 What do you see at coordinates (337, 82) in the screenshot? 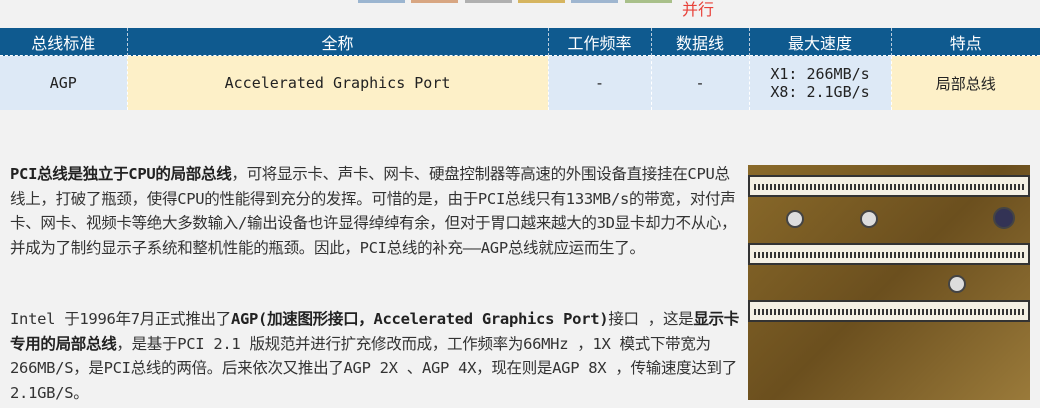
I see `cell-full-name: Accelerated Graphics Port` at bounding box center [337, 82].